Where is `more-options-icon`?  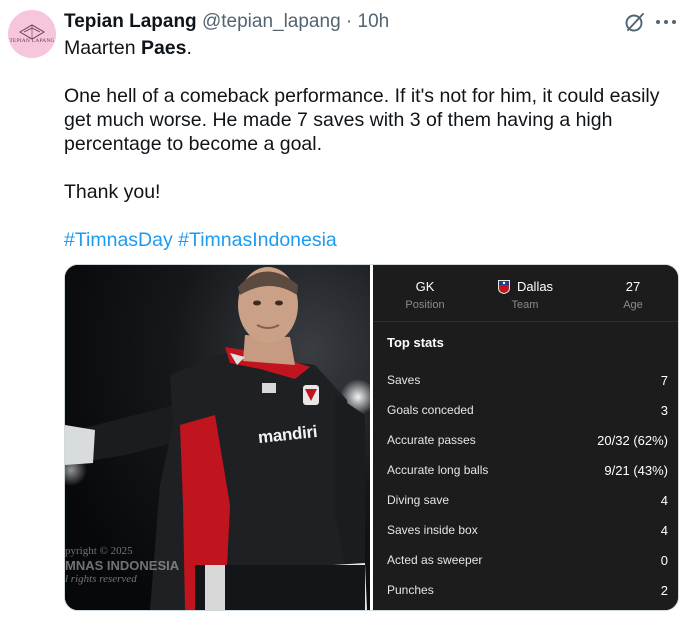 more-options-icon is located at coordinates (666, 22).